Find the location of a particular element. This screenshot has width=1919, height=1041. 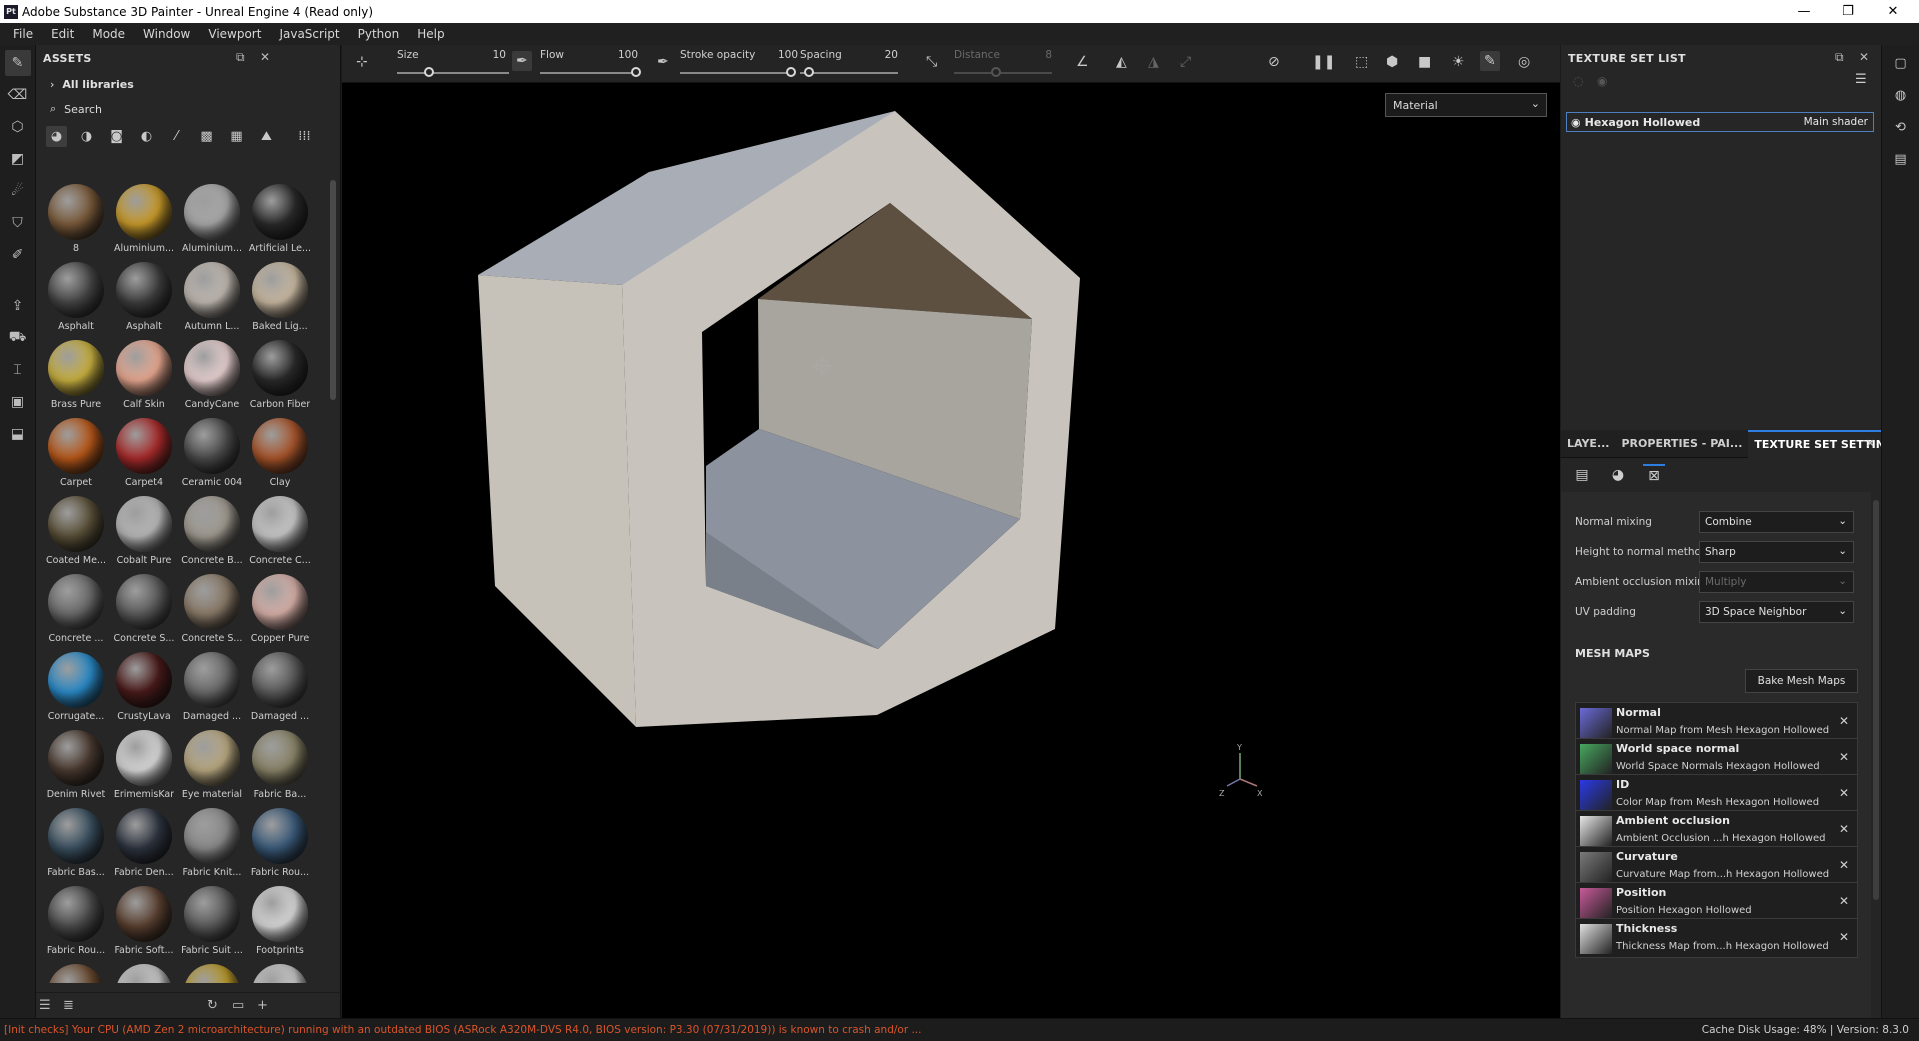

spacing-slider-handle is located at coordinates (809, 72).